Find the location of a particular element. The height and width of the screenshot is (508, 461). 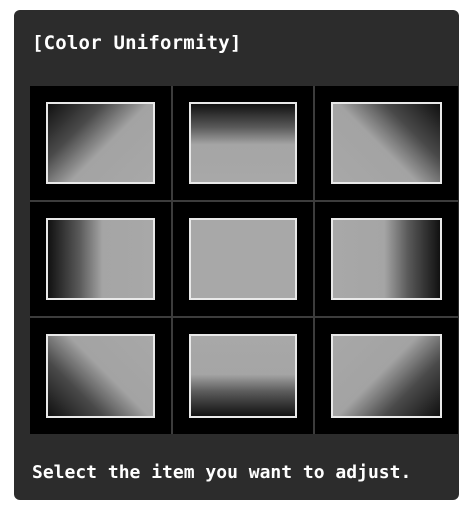

area-top is located at coordinates (244, 144).